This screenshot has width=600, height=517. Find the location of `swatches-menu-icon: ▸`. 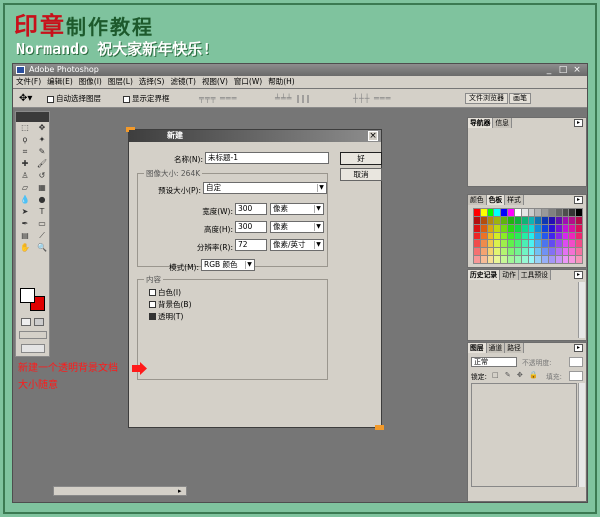

swatches-menu-icon: ▸ is located at coordinates (578, 200).